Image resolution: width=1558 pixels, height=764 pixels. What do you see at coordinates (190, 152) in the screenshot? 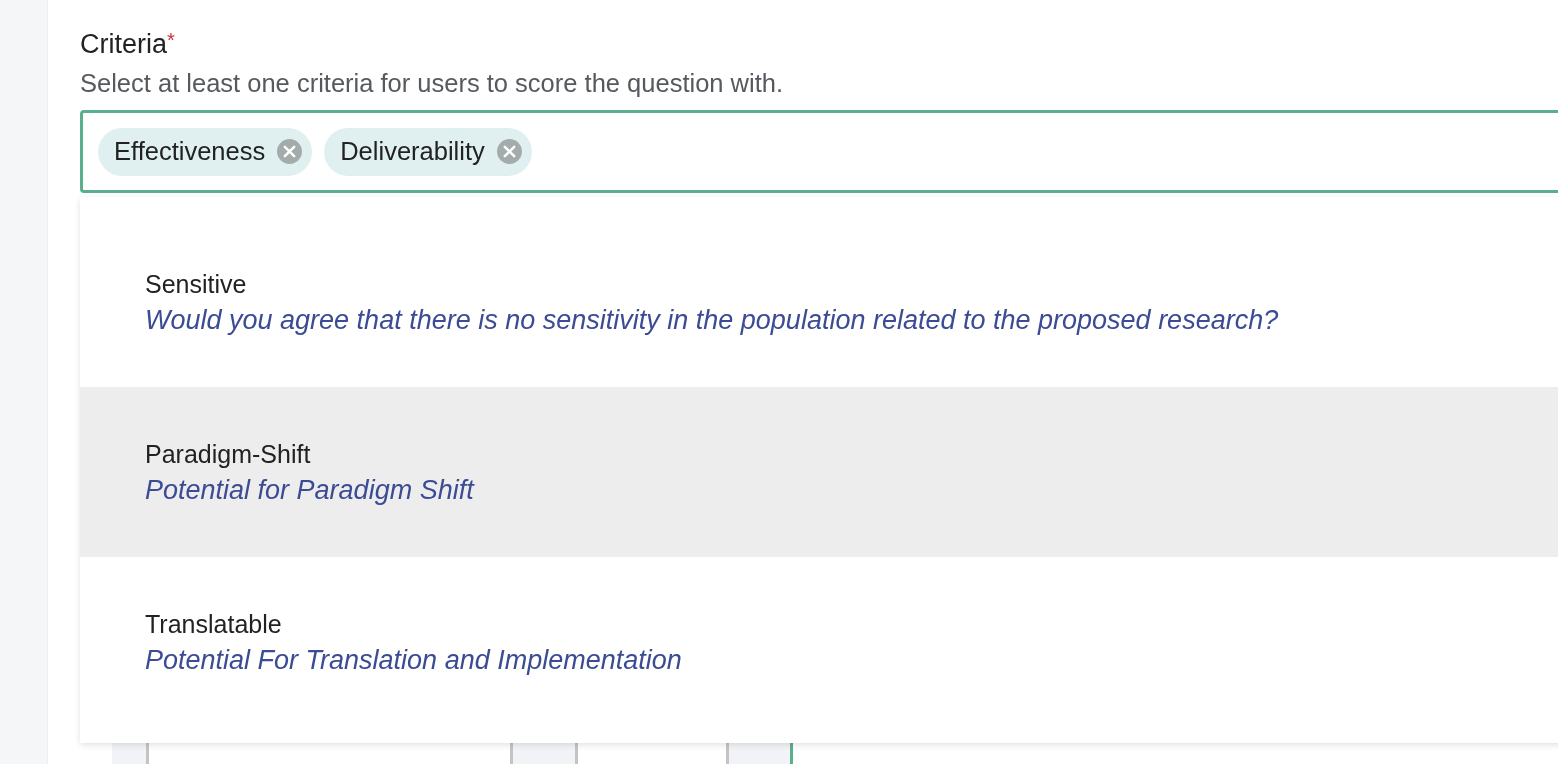
I see `tag-label: Effectiveness` at bounding box center [190, 152].